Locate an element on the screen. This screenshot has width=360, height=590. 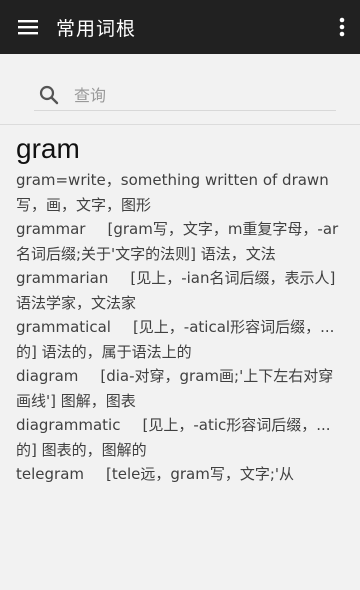
app-title: 常用词根 is located at coordinates (96, 28).